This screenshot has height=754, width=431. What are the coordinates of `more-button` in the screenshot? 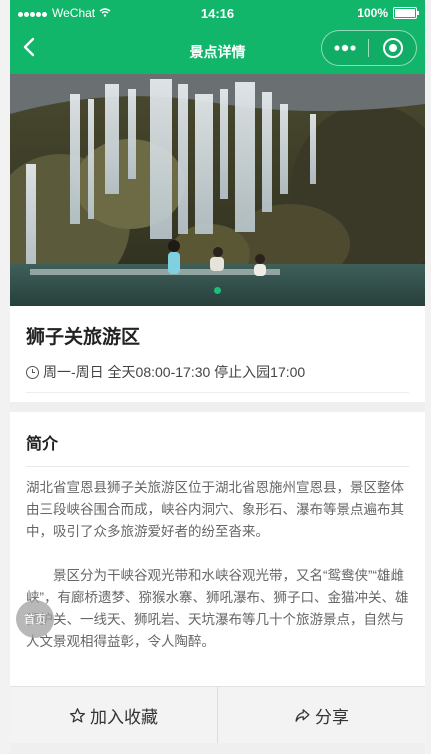 It's located at (345, 48).